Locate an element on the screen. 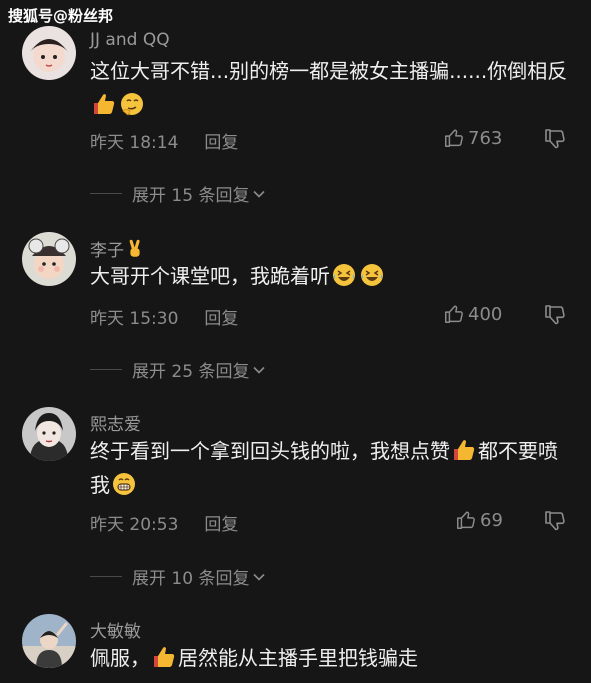  comment-text: 大哥开个课堂吧，我跪着听 is located at coordinates (330, 276).